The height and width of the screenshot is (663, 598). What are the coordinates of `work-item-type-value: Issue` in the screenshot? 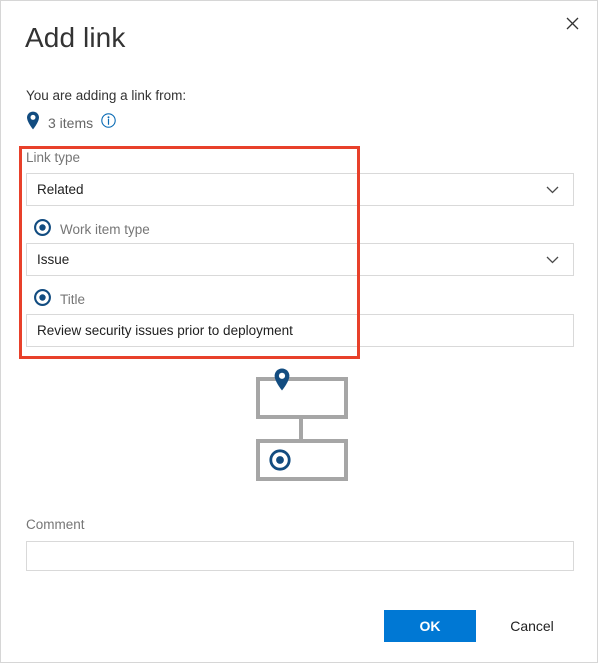 It's located at (53, 259).